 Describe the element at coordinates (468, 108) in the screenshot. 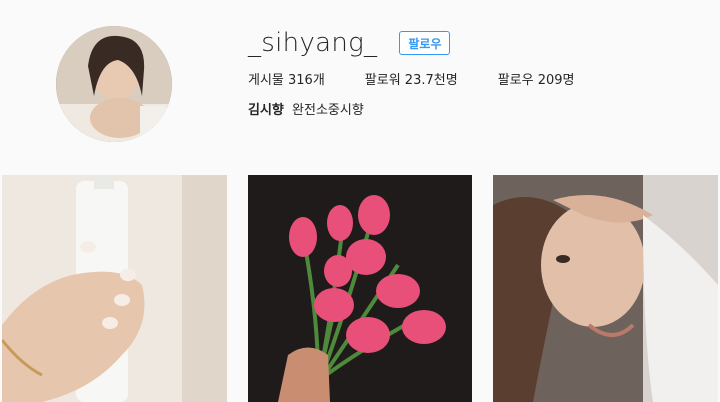

I see `profile-bio: 김시향 완전소중시향` at that location.